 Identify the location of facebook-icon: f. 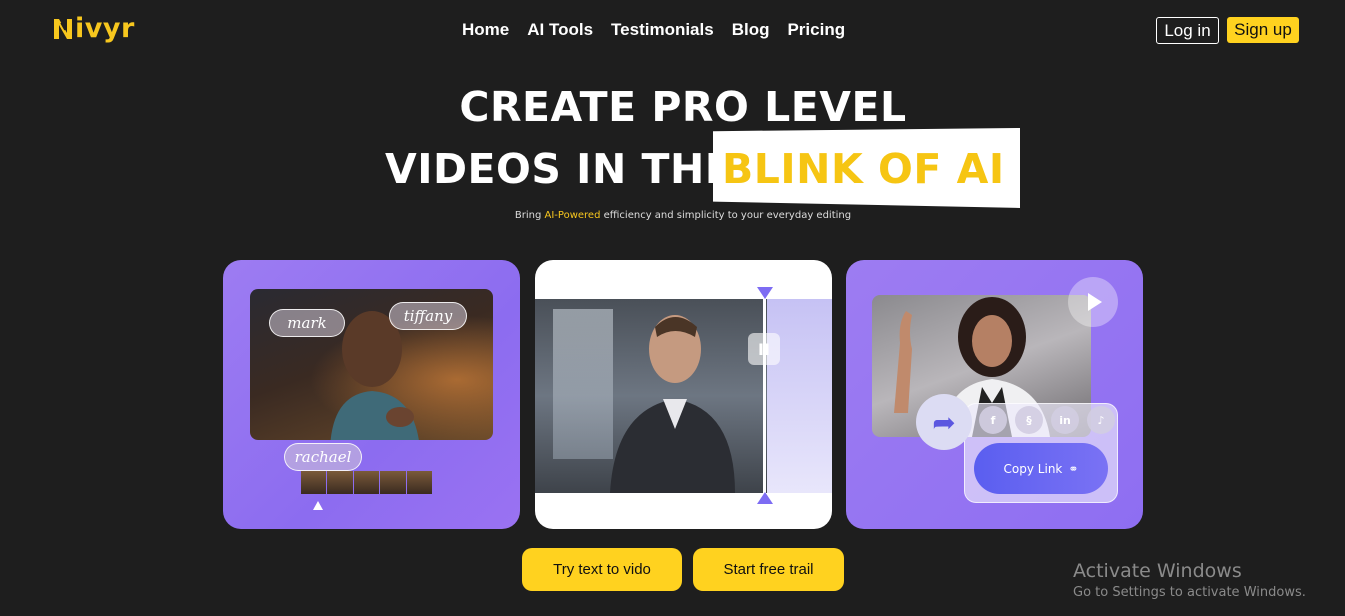
(993, 420).